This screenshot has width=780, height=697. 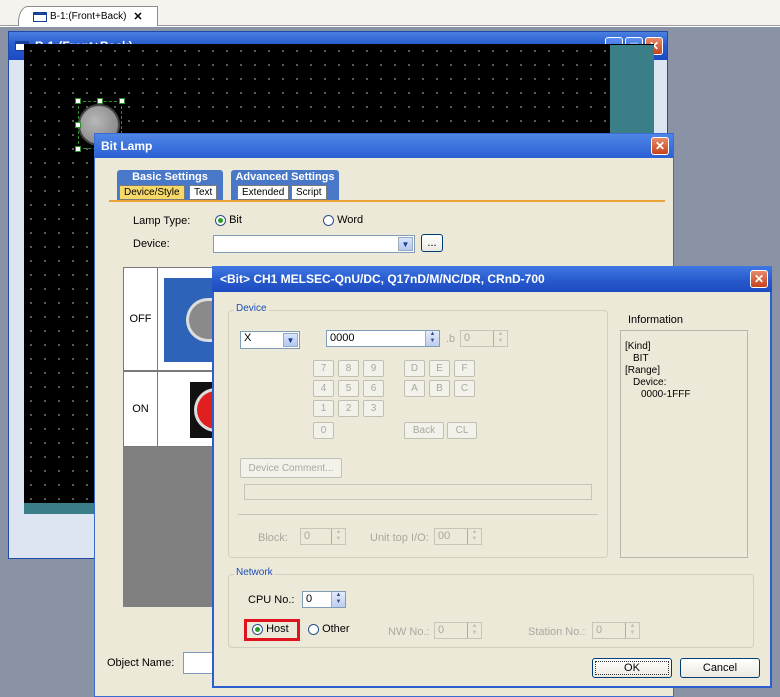 I want to click on key-7: 7, so click(x=323, y=368).